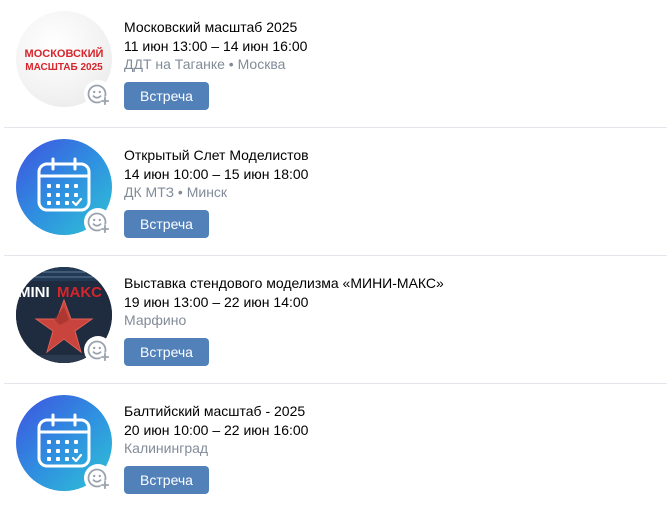 The width and height of the screenshot is (667, 514). I want to click on event-date: 14 июн 10:00 – 15 июн 18:00, so click(216, 174).